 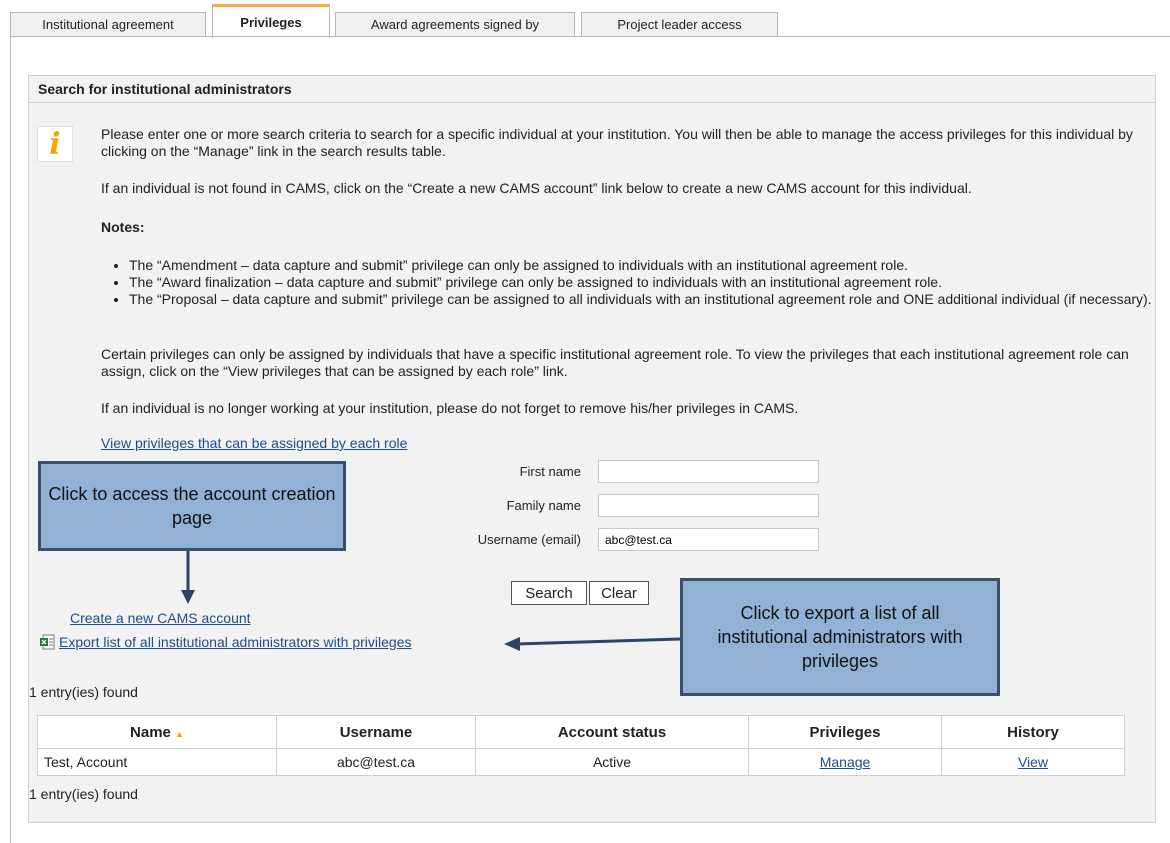 What do you see at coordinates (188, 577) in the screenshot?
I see `arrow-to-create-link` at bounding box center [188, 577].